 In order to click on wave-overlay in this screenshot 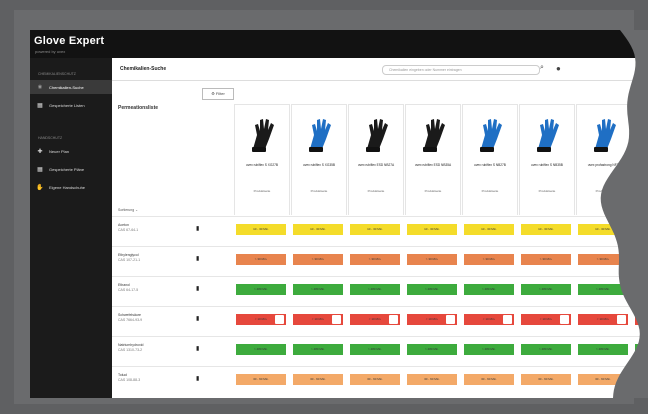, I will do `click(624, 214)`.